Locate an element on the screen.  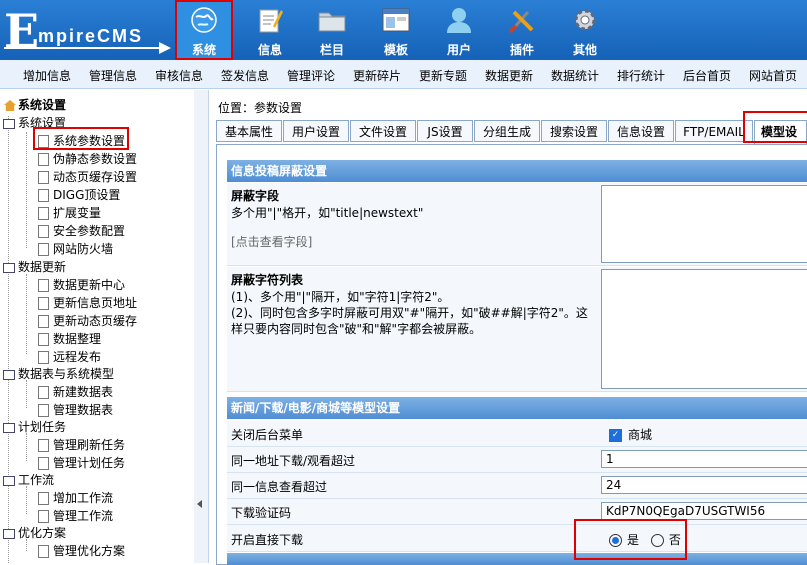
tree-group-data-update: 数据更新 is located at coordinates (34, 267).